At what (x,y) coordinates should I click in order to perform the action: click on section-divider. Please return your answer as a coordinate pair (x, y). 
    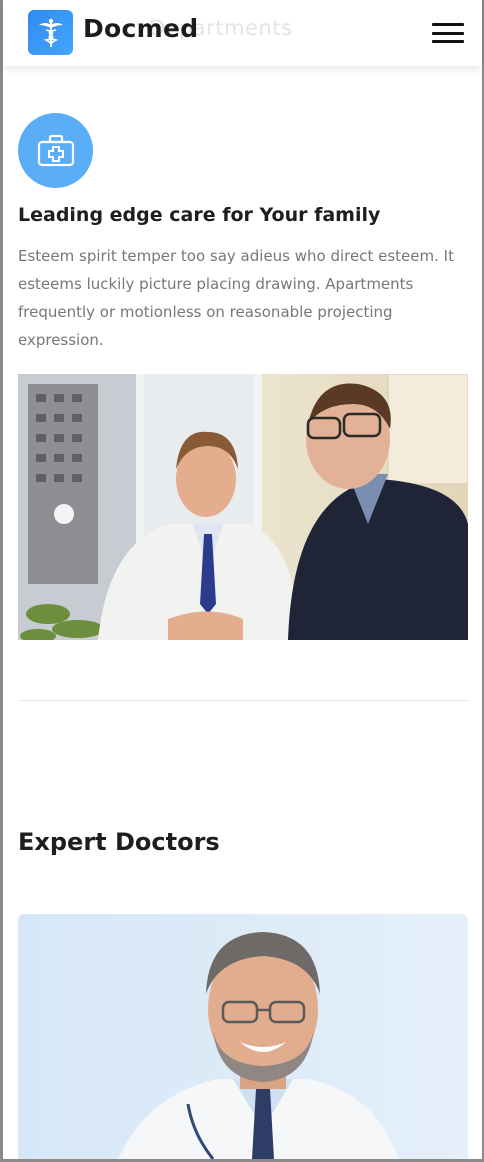
    Looking at the image, I should click on (243, 700).